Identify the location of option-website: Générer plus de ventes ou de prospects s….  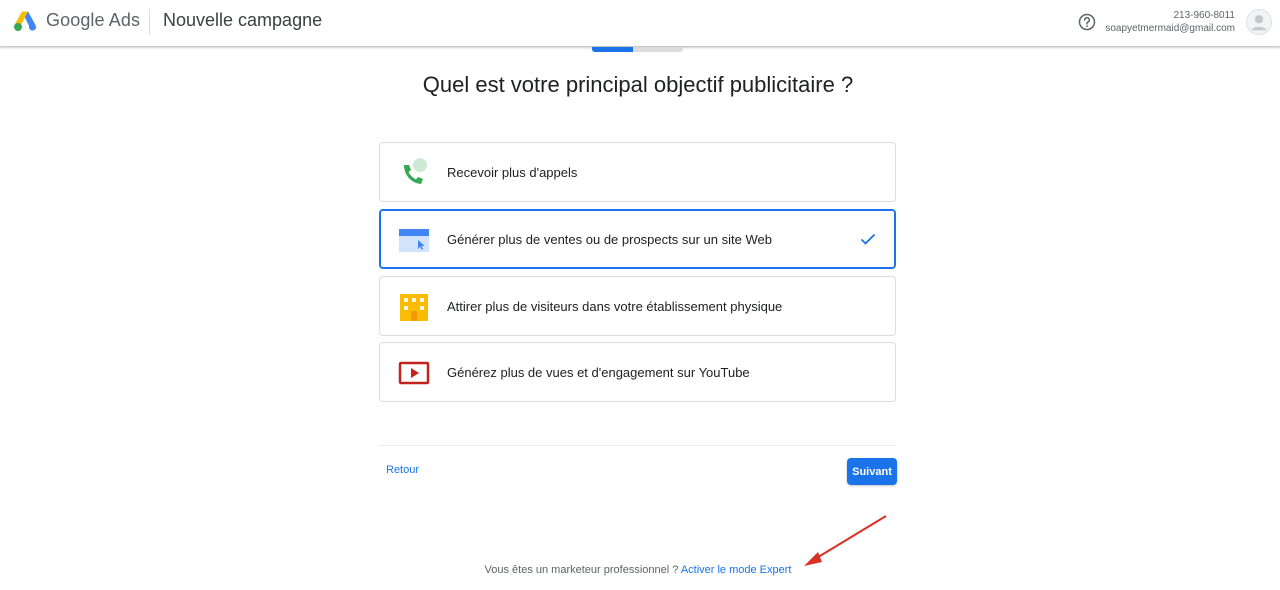
(637, 239).